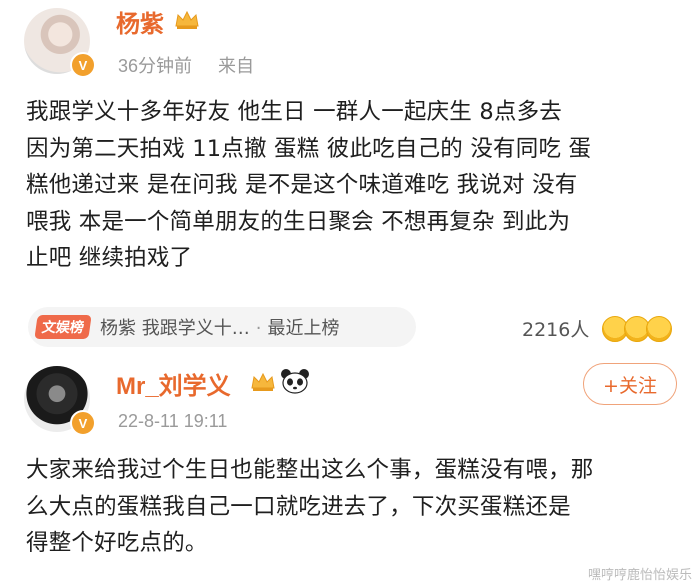  Describe the element at coordinates (309, 148) in the screenshot. I see `post-line: 因为第二天拍戏 11点撤 蛋糕 彼此吃自己的 没有同吃 蛋` at that location.